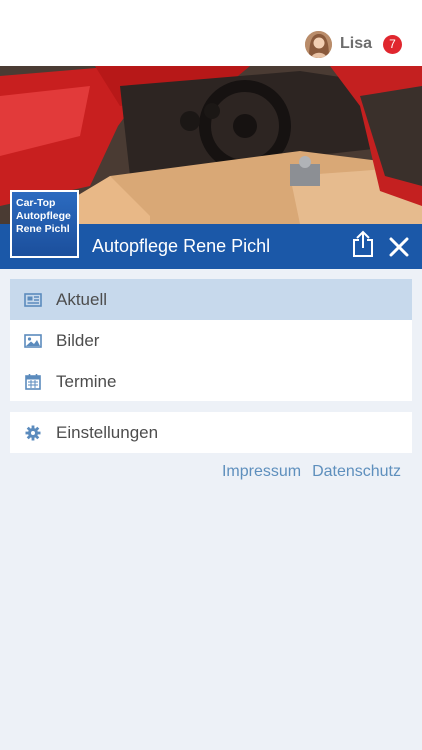 The width and height of the screenshot is (422, 750). I want to click on logo-line-1: Car-Top, so click(36, 203).